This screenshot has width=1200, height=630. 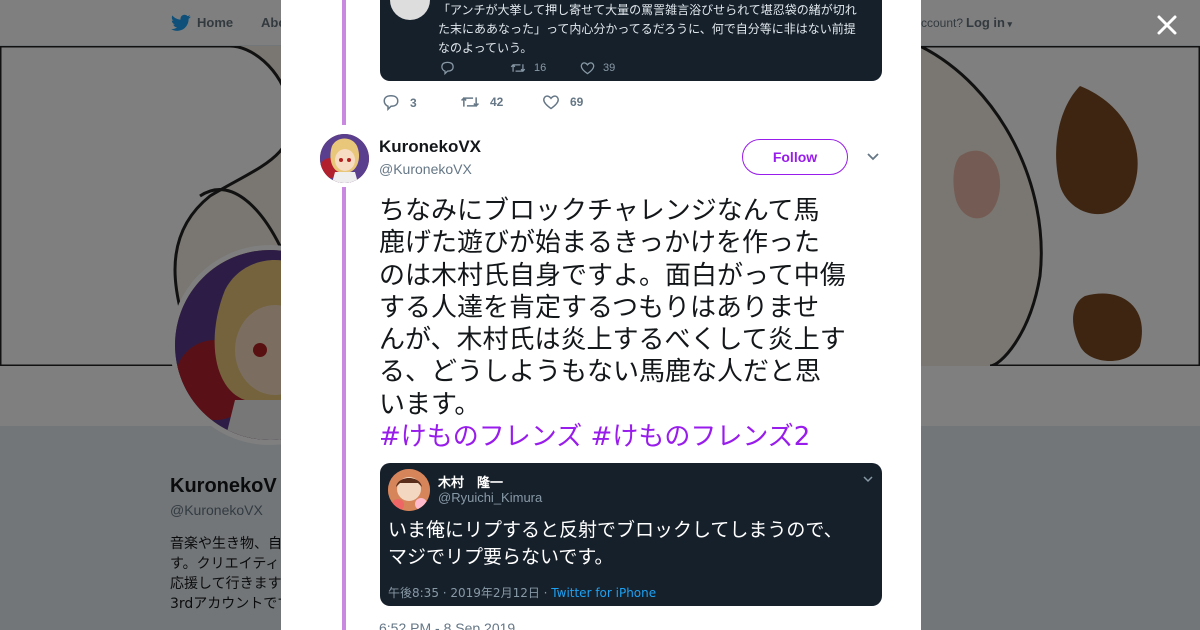 I want to click on tweet-text-line: います。, so click(x=430, y=404).